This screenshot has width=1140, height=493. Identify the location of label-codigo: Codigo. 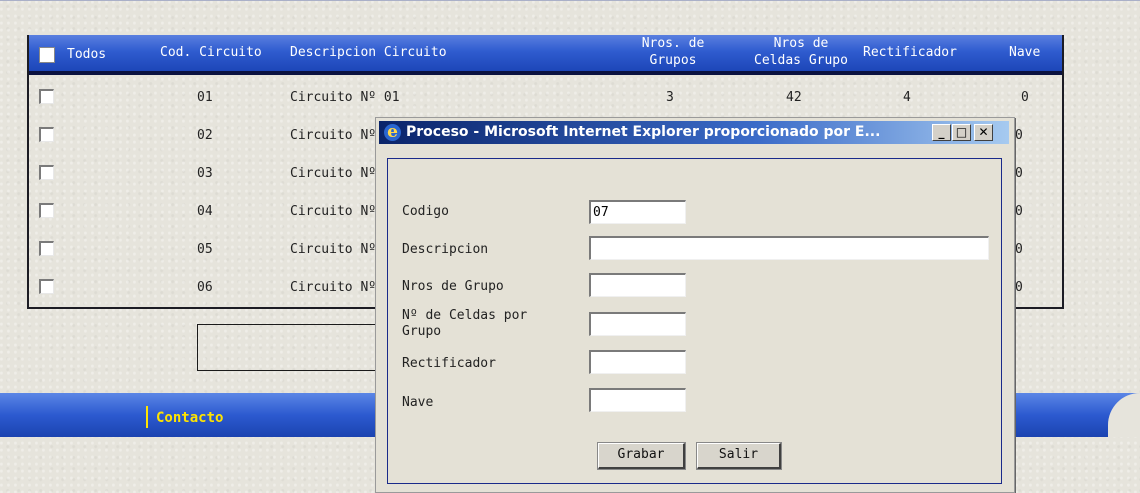
(425, 211).